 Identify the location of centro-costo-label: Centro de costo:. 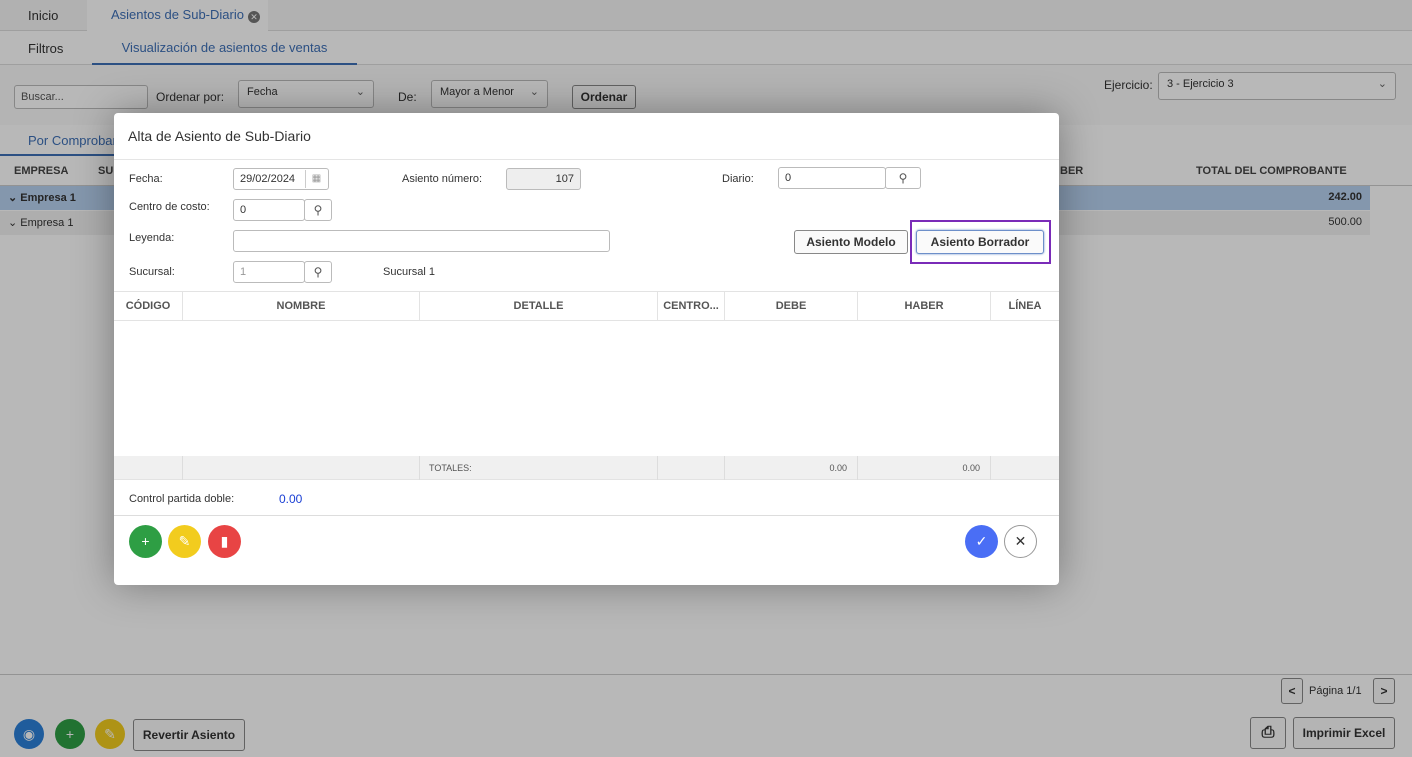
(169, 207).